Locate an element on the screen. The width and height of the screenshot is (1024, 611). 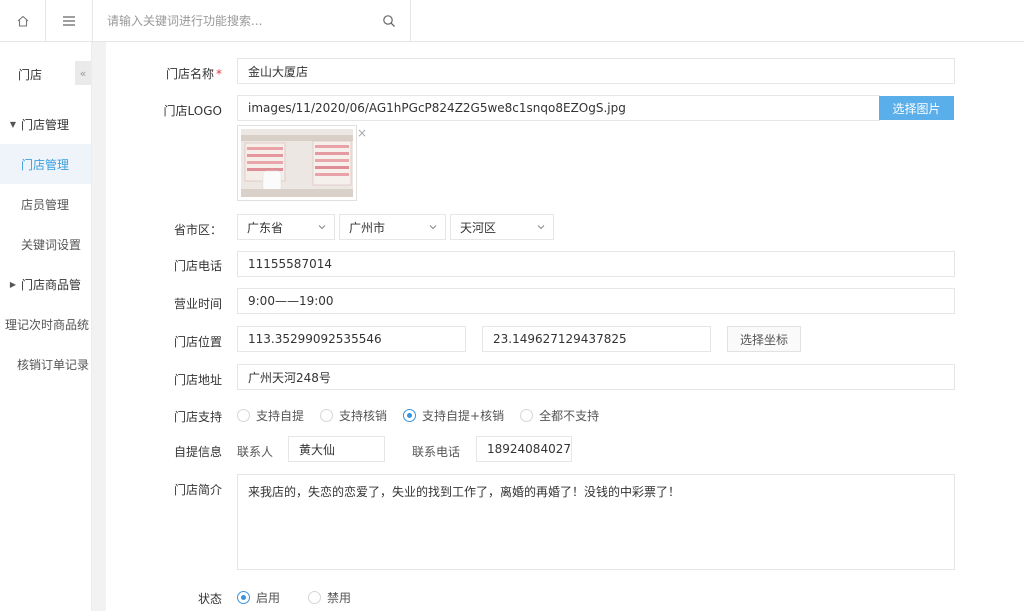
sidebar-item-label: 核销订单记录 is located at coordinates (53, 364).